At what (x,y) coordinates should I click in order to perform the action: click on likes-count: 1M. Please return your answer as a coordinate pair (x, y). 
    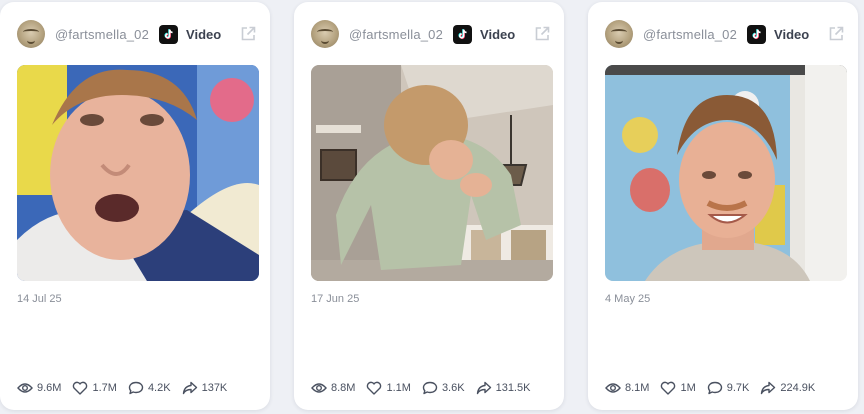
    Looking at the image, I should click on (688, 388).